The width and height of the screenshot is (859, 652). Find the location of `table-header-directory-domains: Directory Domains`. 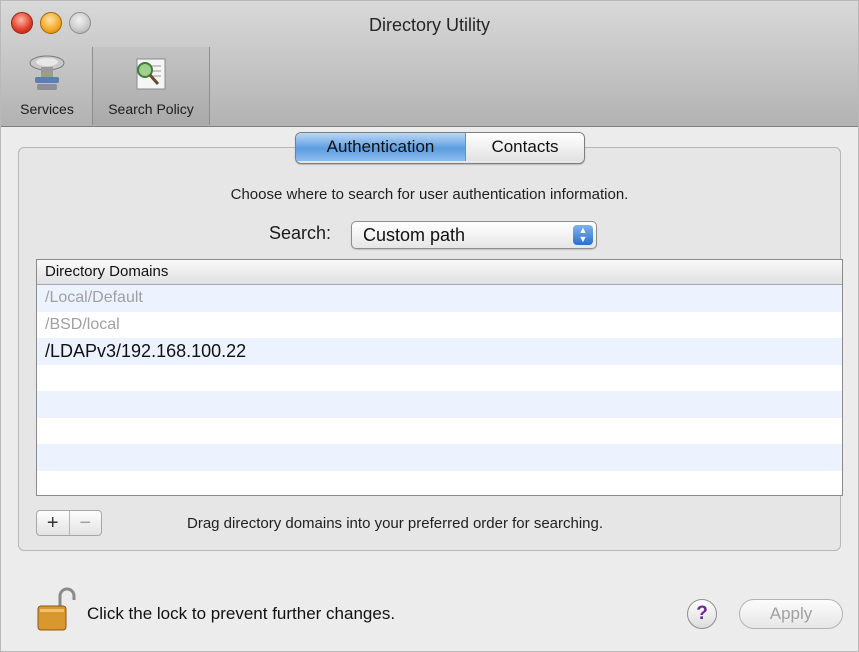

table-header-directory-domains: Directory Domains is located at coordinates (439, 272).